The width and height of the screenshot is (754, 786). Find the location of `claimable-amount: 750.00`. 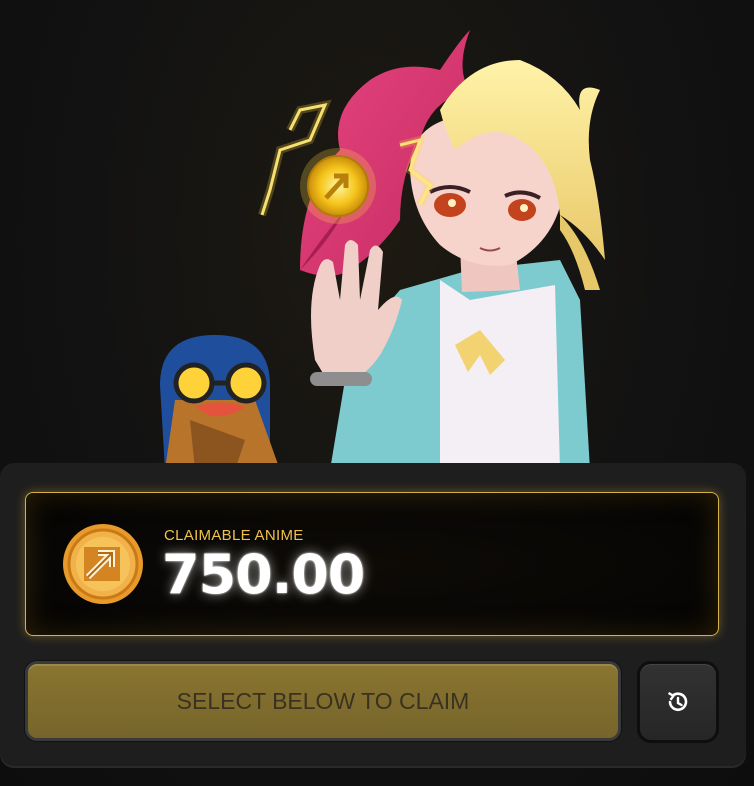

claimable-amount: 750.00 is located at coordinates (263, 574).